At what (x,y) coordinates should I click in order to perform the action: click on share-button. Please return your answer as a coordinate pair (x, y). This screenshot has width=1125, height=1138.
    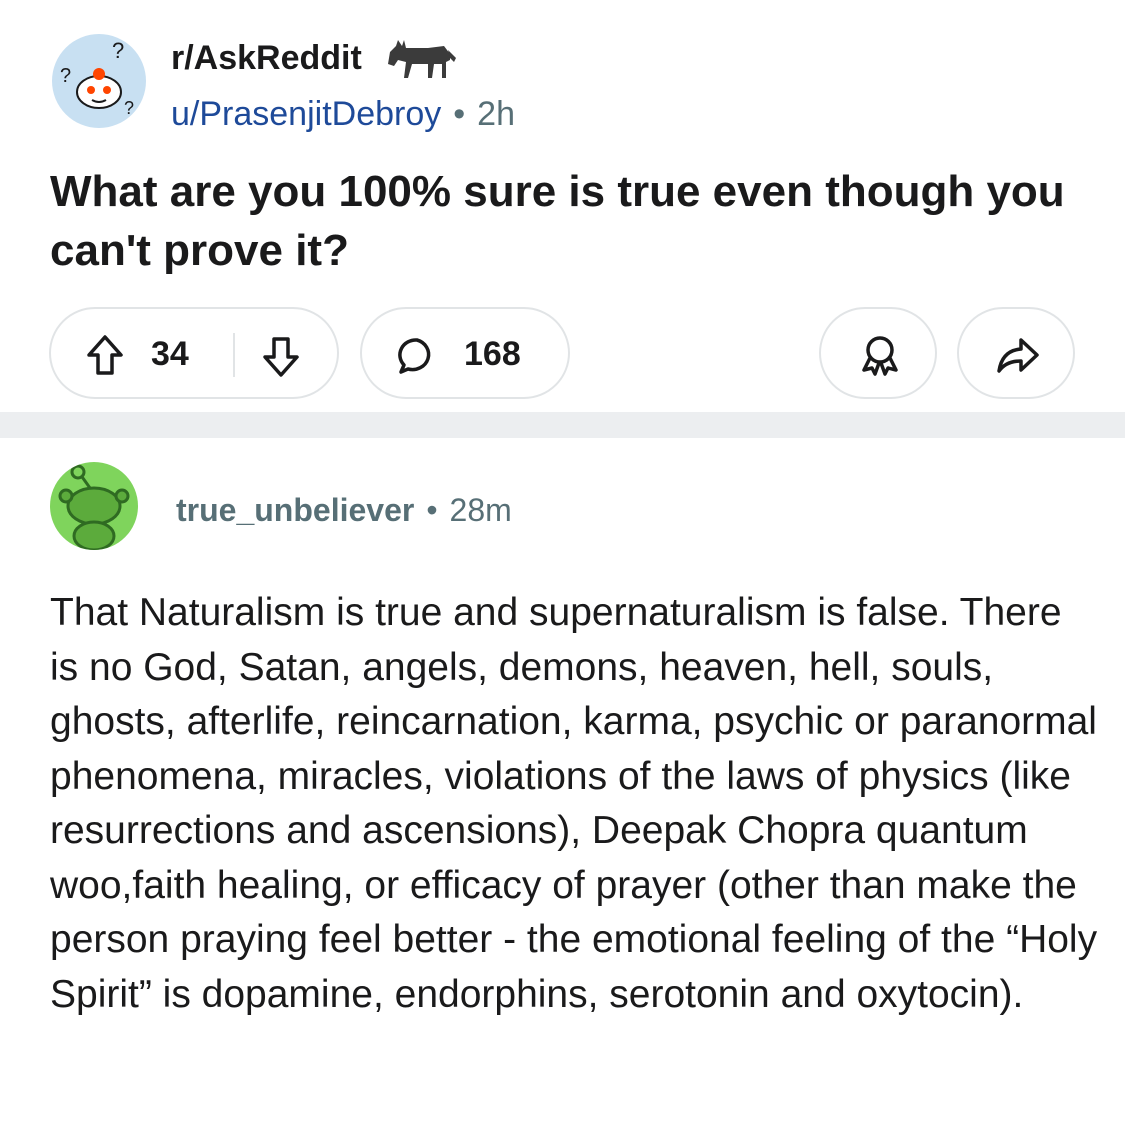
    Looking at the image, I should click on (1016, 353).